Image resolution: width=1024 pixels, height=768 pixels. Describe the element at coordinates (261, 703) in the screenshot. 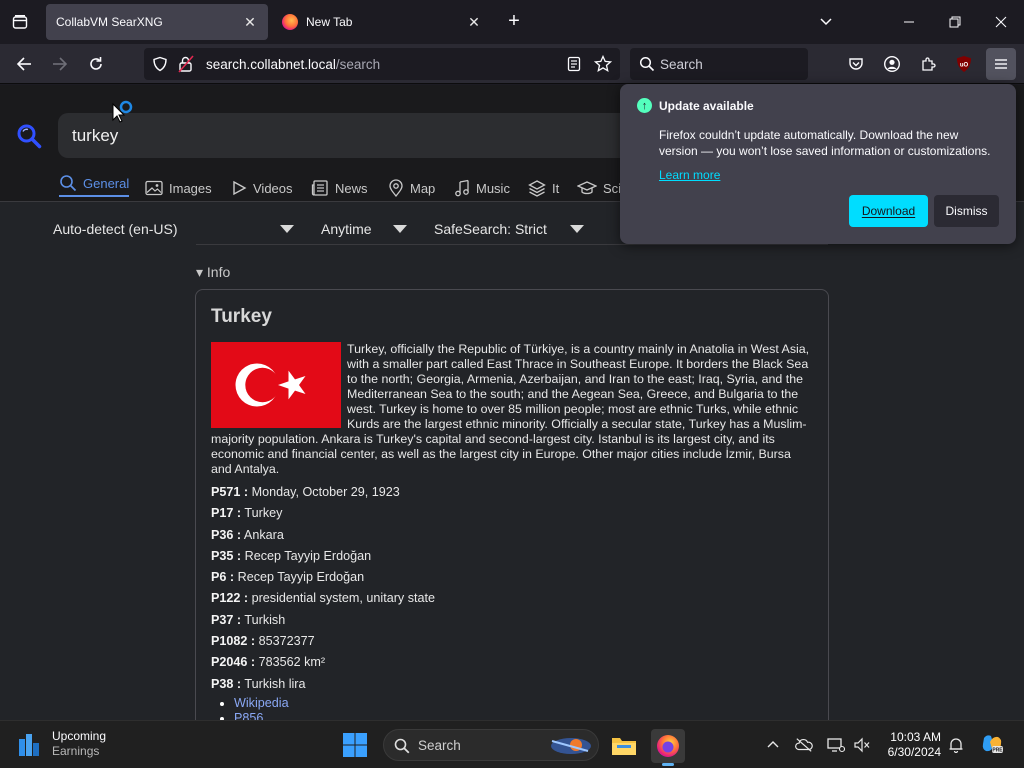

I see `wikipedia-link: Wikipedia` at that location.